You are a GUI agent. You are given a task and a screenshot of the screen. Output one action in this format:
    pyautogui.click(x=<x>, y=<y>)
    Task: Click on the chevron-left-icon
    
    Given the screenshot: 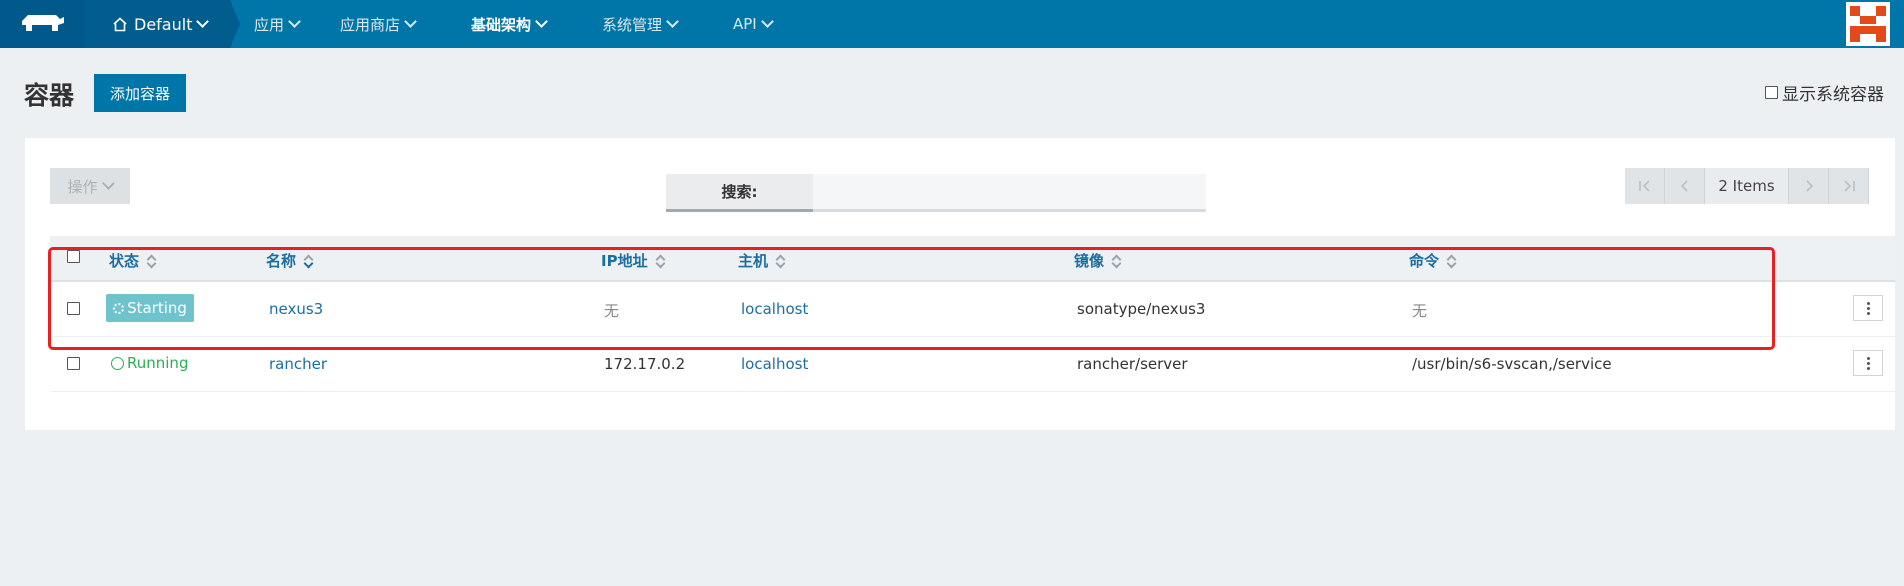 What is the action you would take?
    pyautogui.click(x=1684, y=186)
    